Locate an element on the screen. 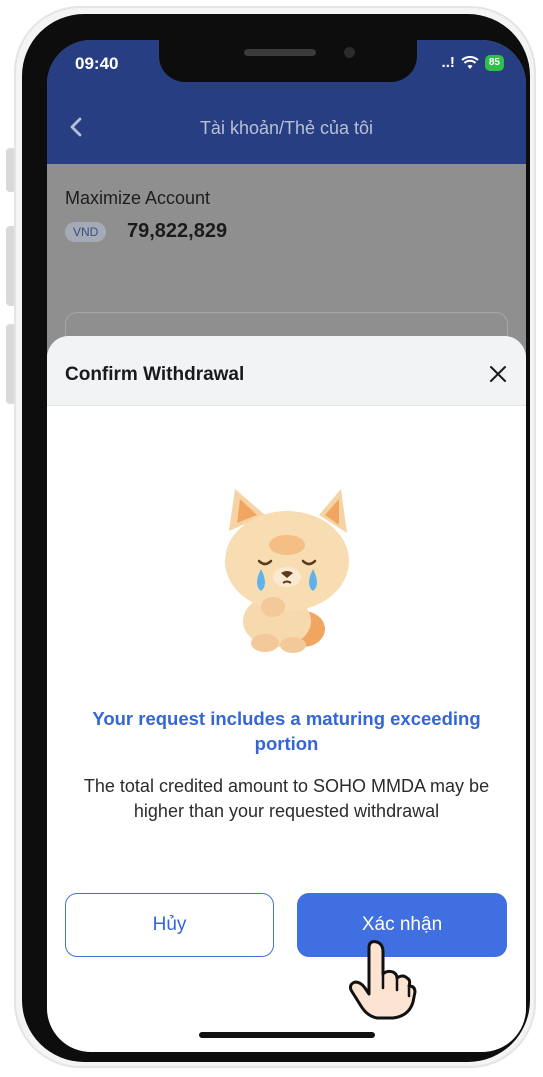  phone-notch is located at coordinates (288, 61).